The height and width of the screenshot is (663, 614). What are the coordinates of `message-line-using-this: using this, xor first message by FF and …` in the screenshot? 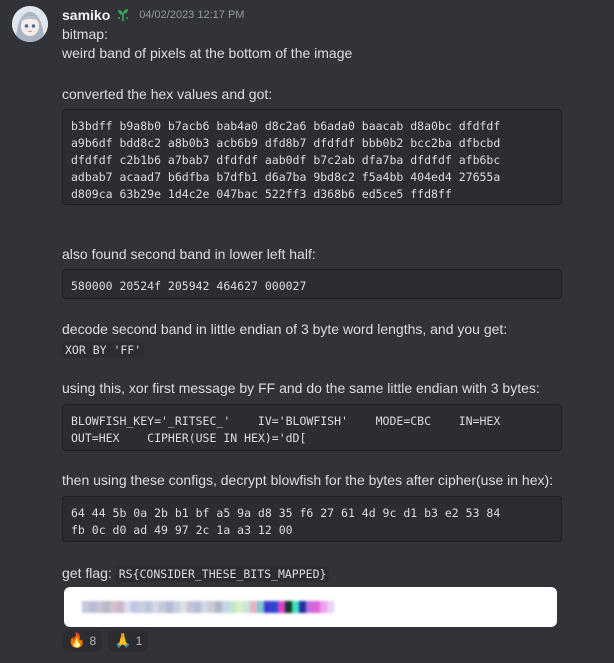 It's located at (301, 388).